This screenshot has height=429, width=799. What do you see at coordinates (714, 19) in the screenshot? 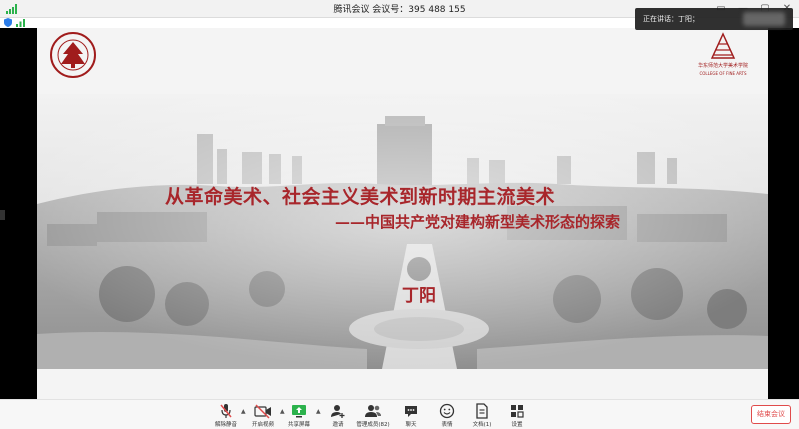
I see `speaking-indicator: 正在讲话：丁阳；` at bounding box center [714, 19].